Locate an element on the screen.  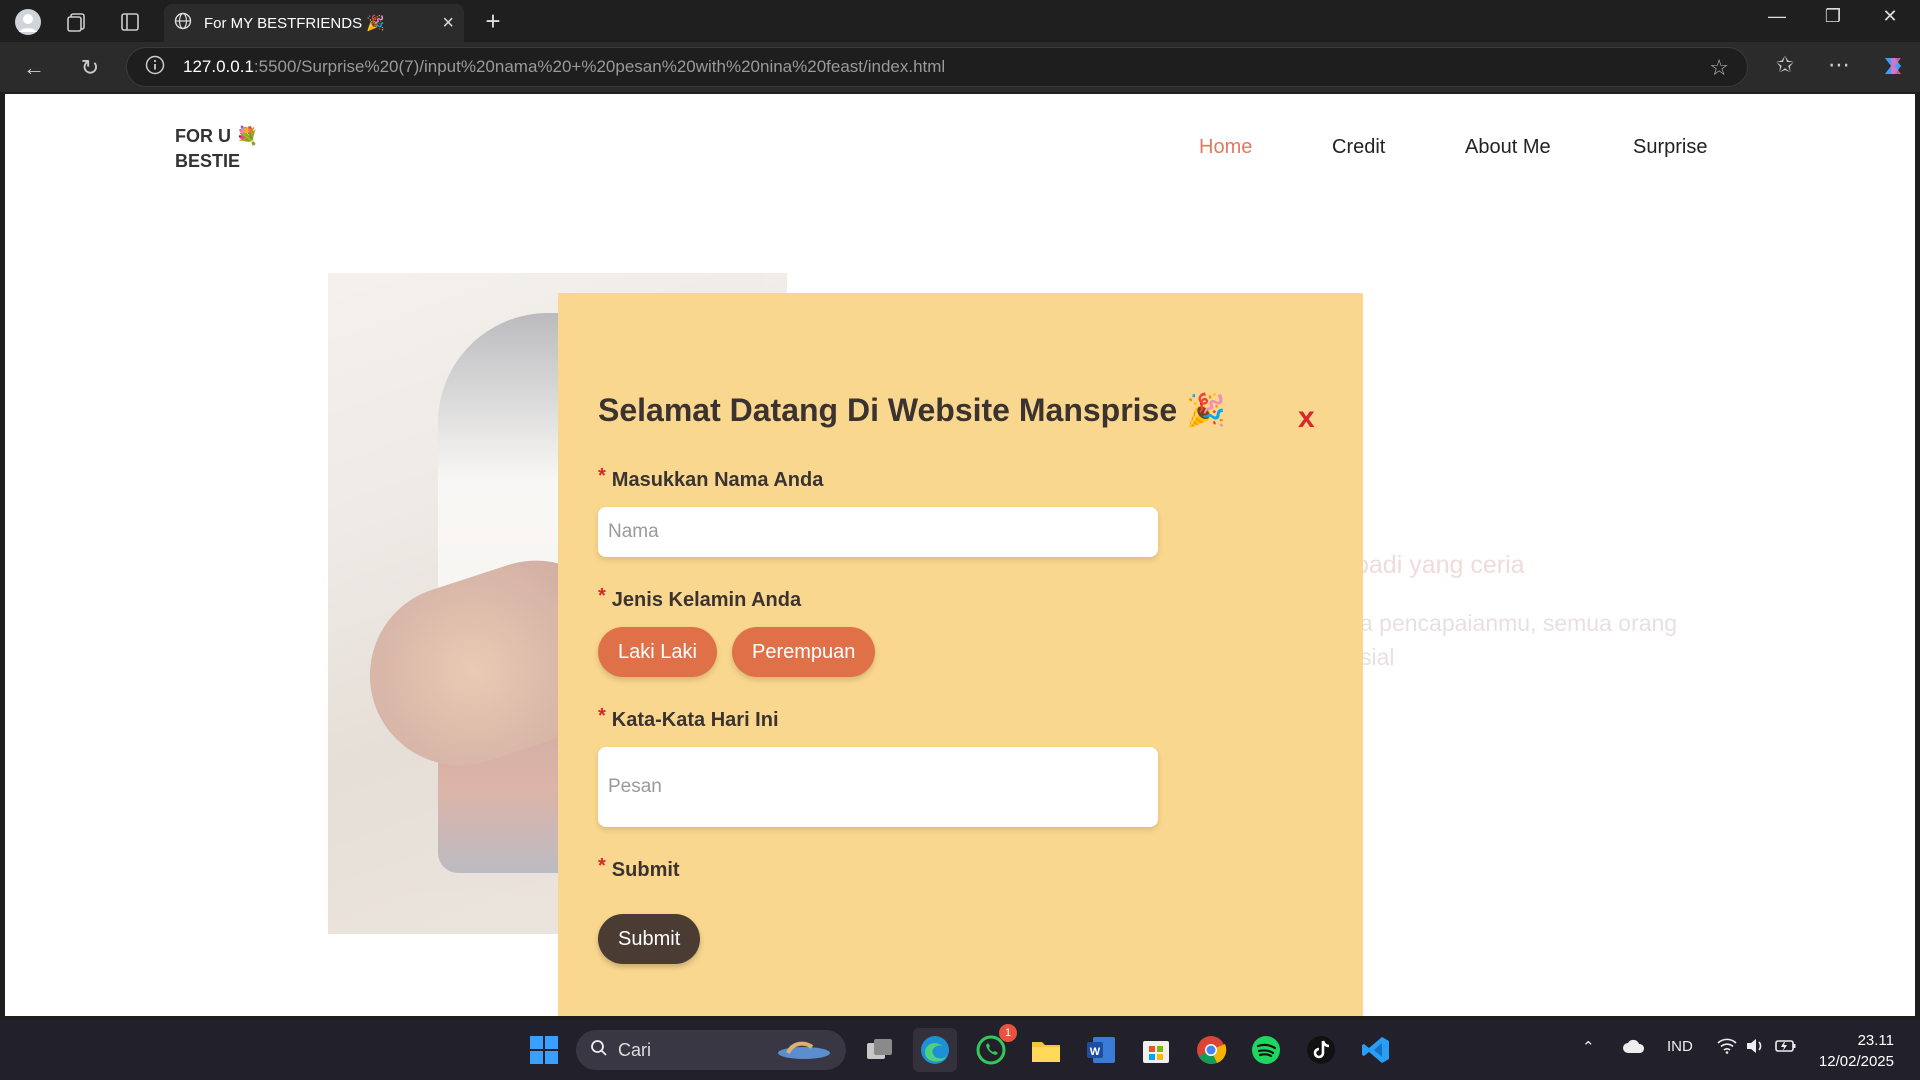
back-arrow-icon: ← is located at coordinates (34, 68).